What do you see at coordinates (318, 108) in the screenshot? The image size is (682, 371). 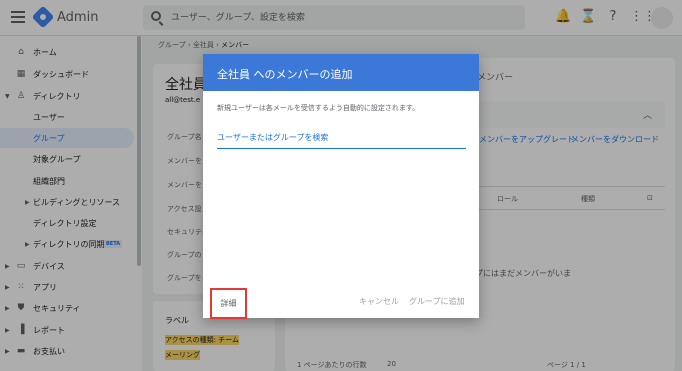 I see `dialog-description: 新規ユーザーは各メールを受信するよう自動的に設定されます。` at bounding box center [318, 108].